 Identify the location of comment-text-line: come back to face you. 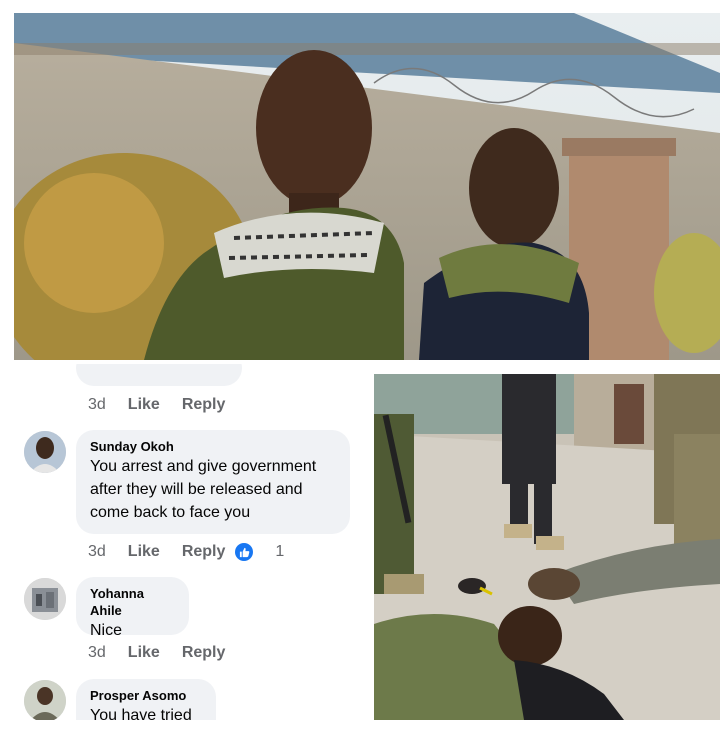
(170, 512).